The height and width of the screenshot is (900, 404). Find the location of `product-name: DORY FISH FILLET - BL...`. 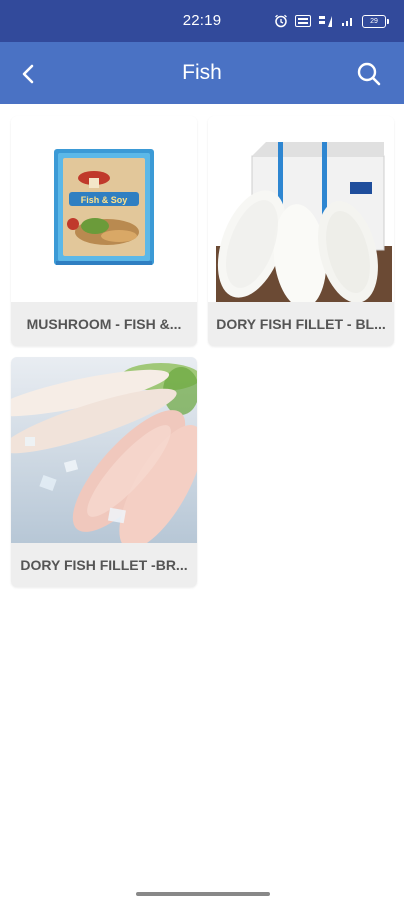

product-name: DORY FISH FILLET - BL... is located at coordinates (301, 324).